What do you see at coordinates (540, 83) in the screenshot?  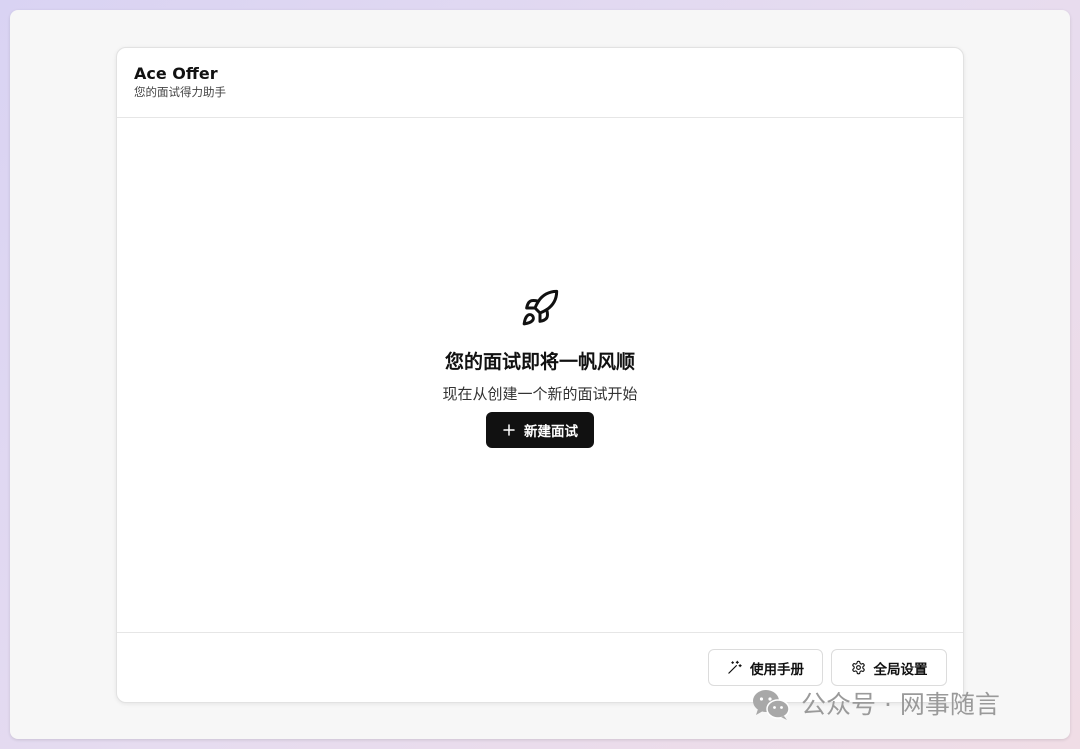 I see `card-header: Ace Offer 您的面试得力助手` at bounding box center [540, 83].